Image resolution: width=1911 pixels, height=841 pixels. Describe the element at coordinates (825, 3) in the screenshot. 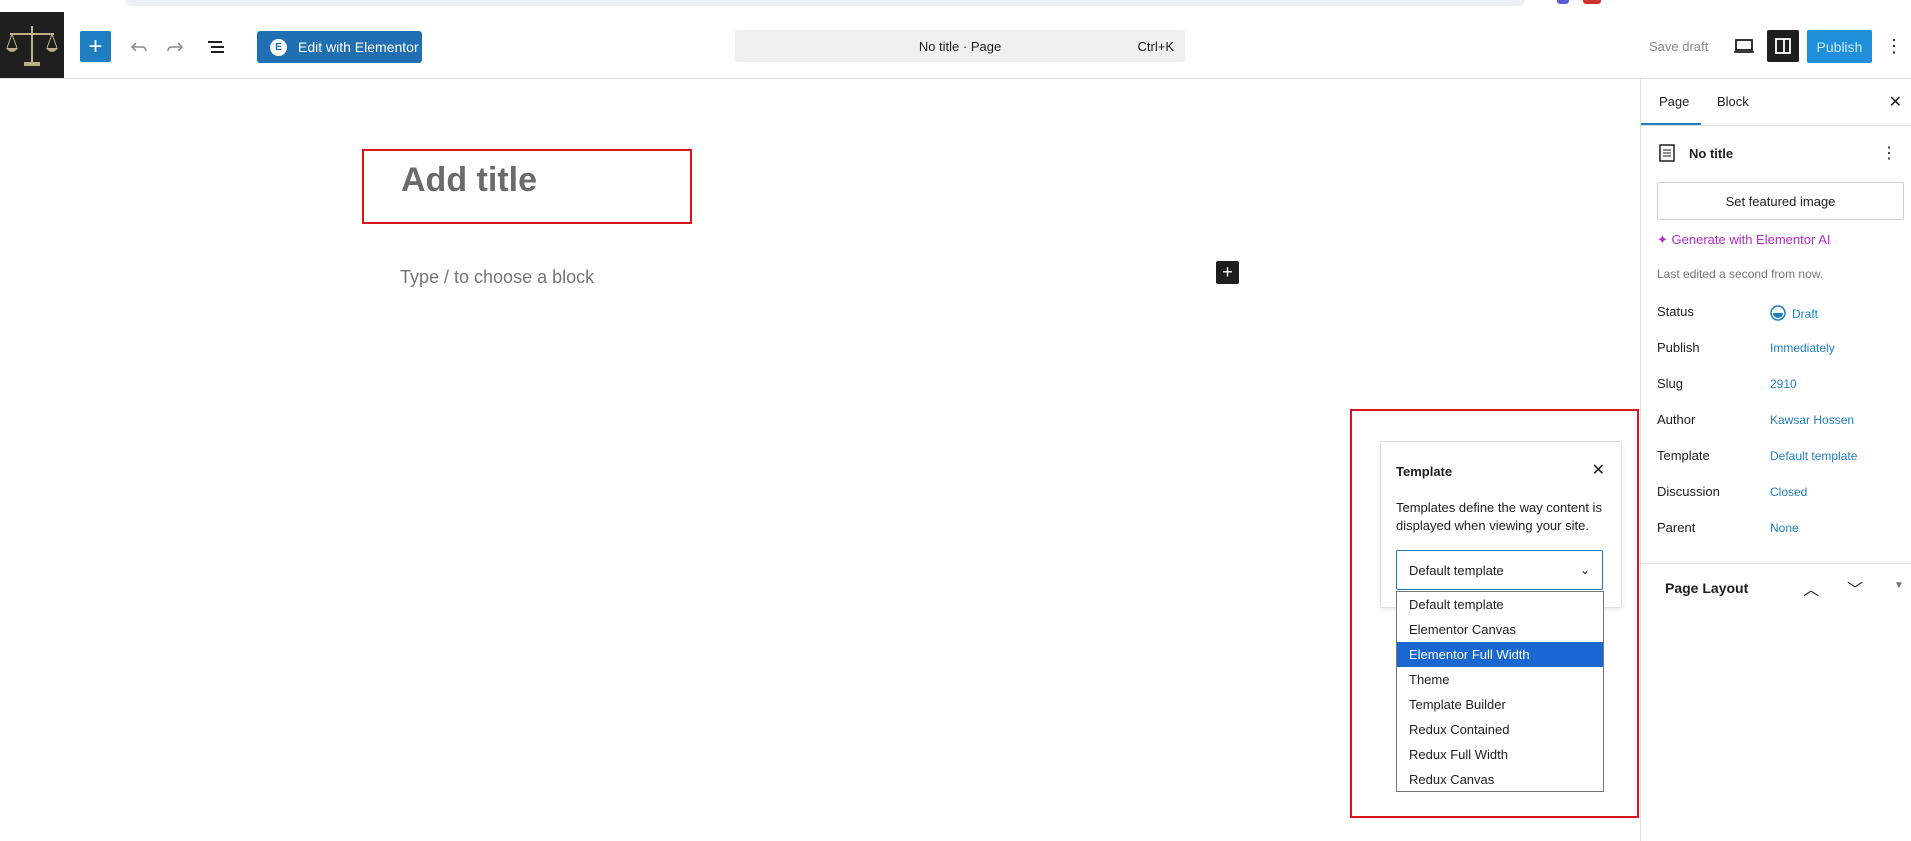

I see `address-bar` at that location.